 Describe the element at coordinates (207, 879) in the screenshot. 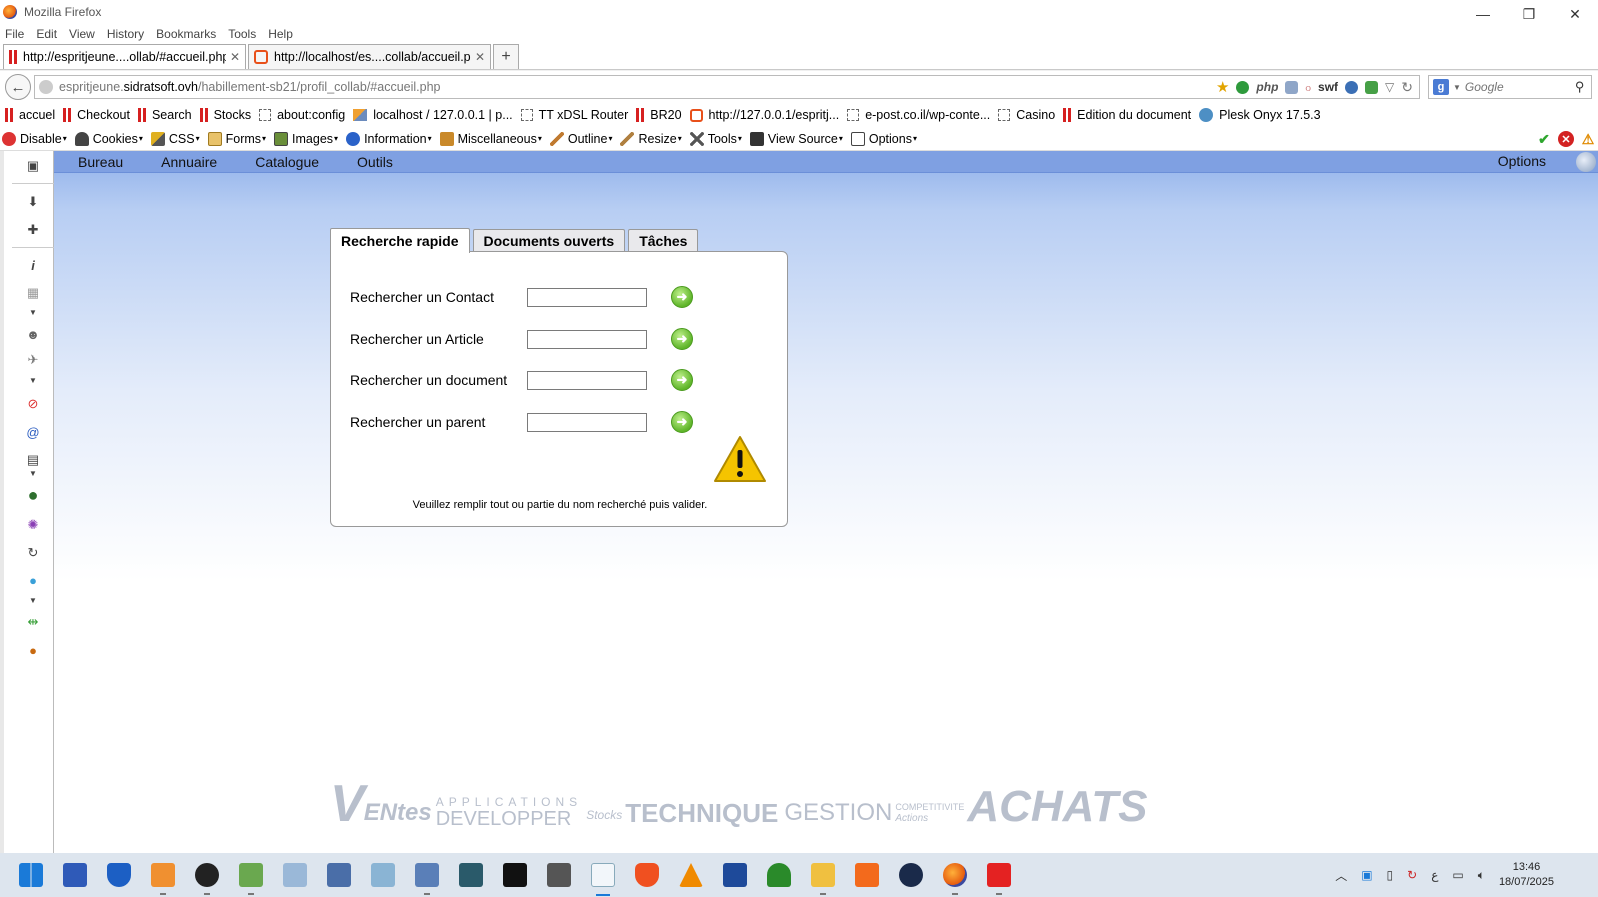

I see `play-icon` at that location.